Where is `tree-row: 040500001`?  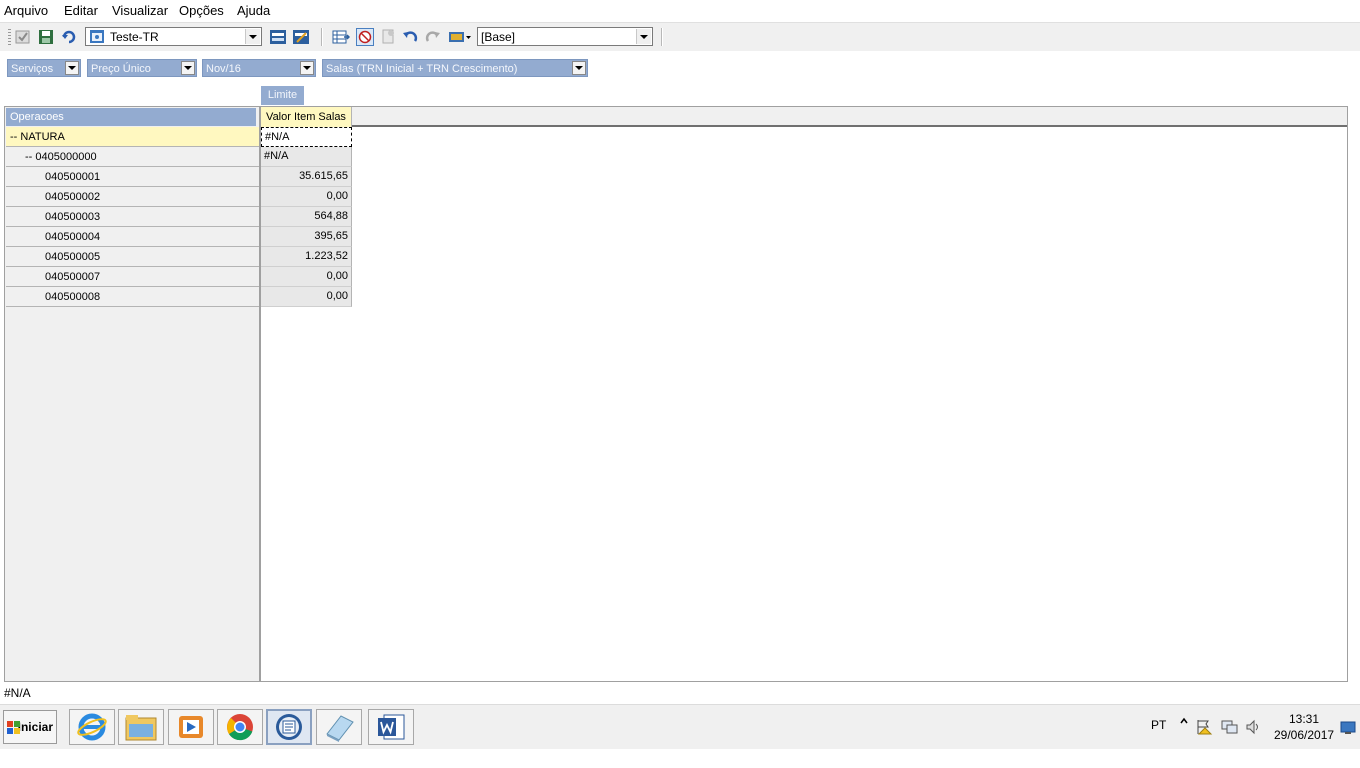 tree-row: 040500001 is located at coordinates (132, 177).